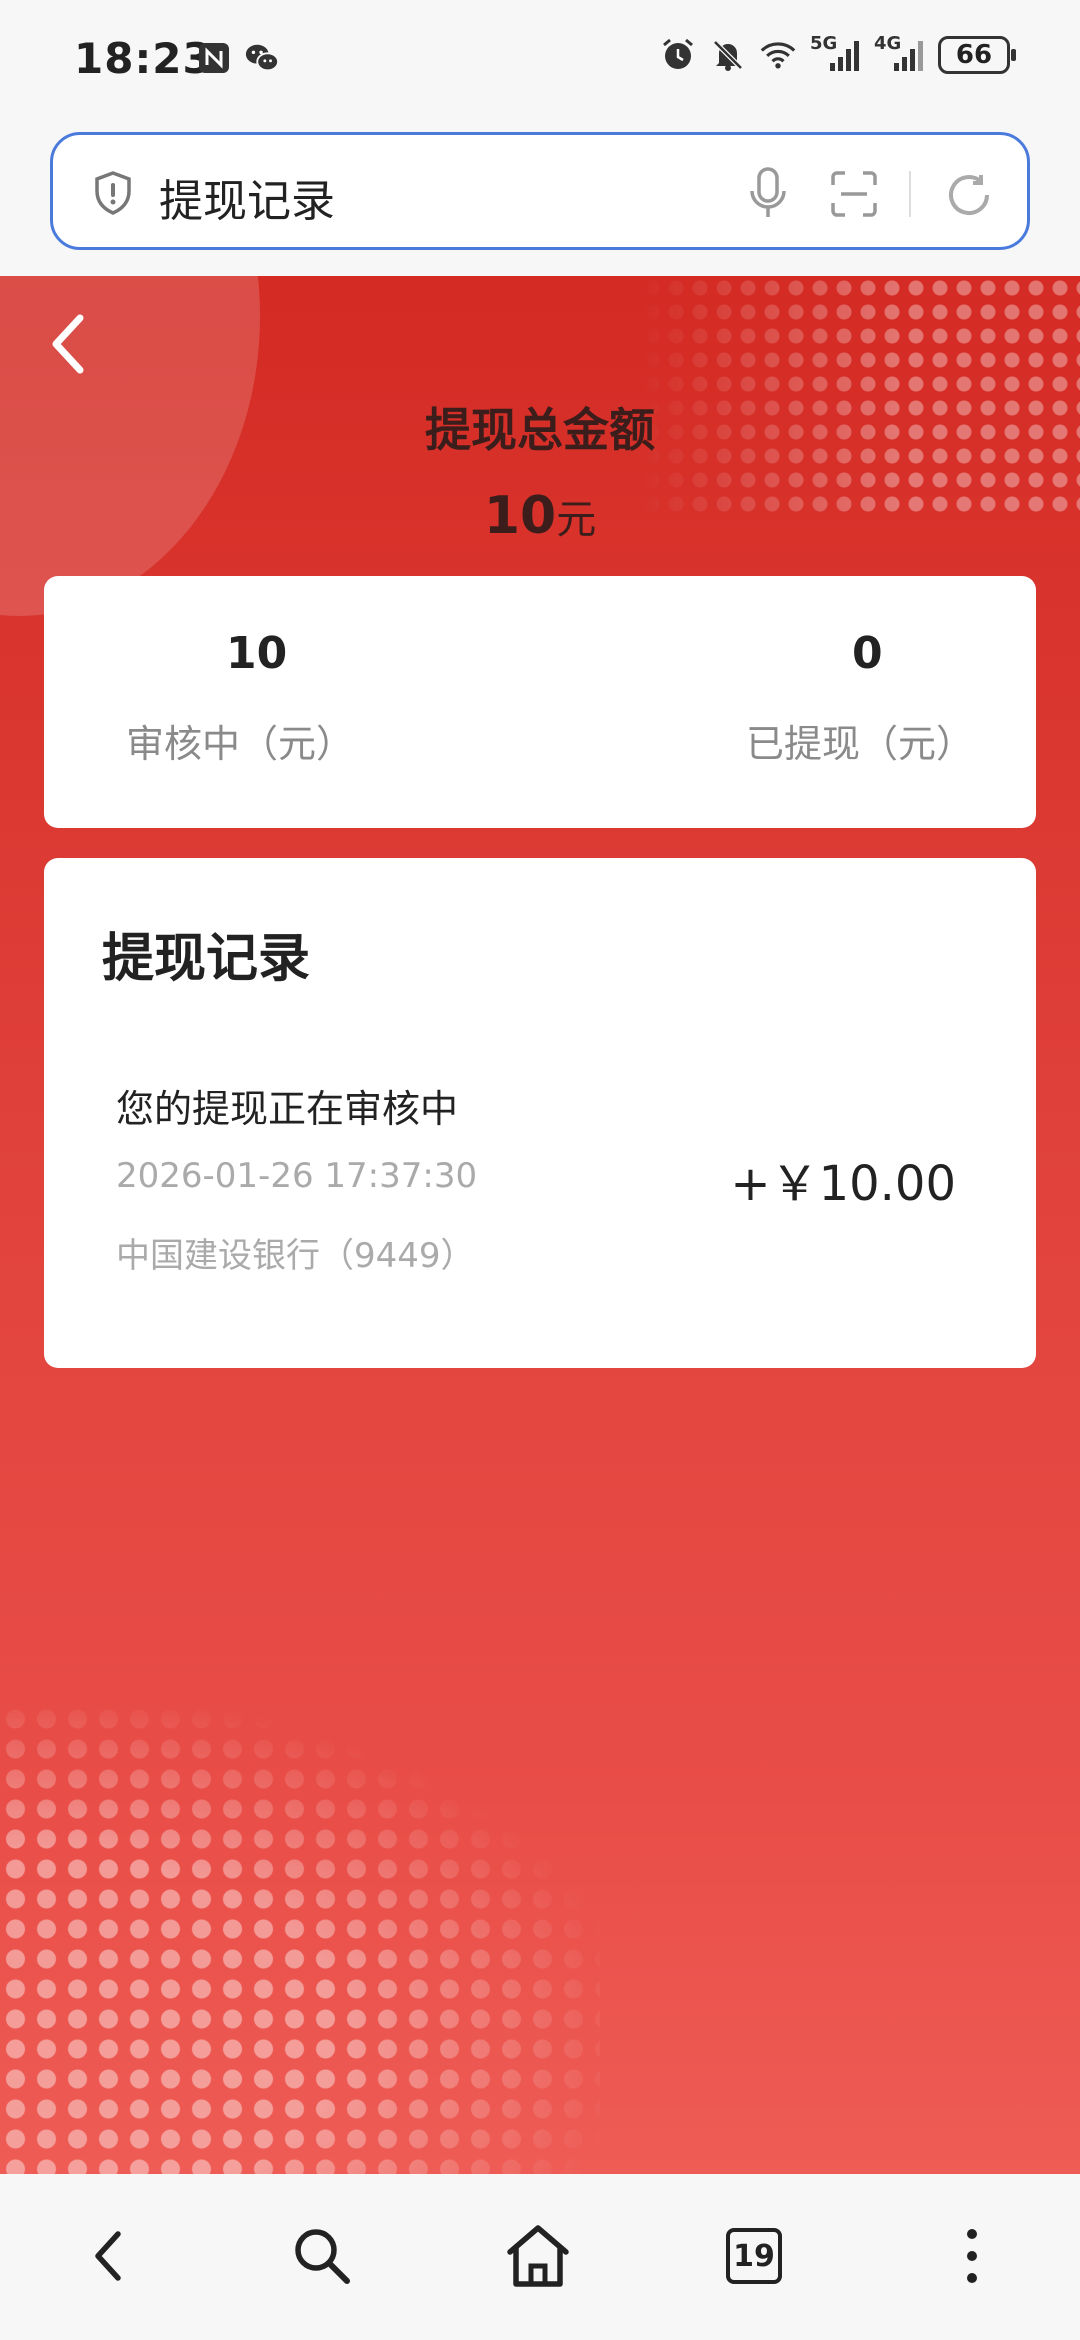 The width and height of the screenshot is (1080, 2340). What do you see at coordinates (866, 698) in the screenshot?
I see `withdrawn-summary: 0 已提现（元）` at bounding box center [866, 698].